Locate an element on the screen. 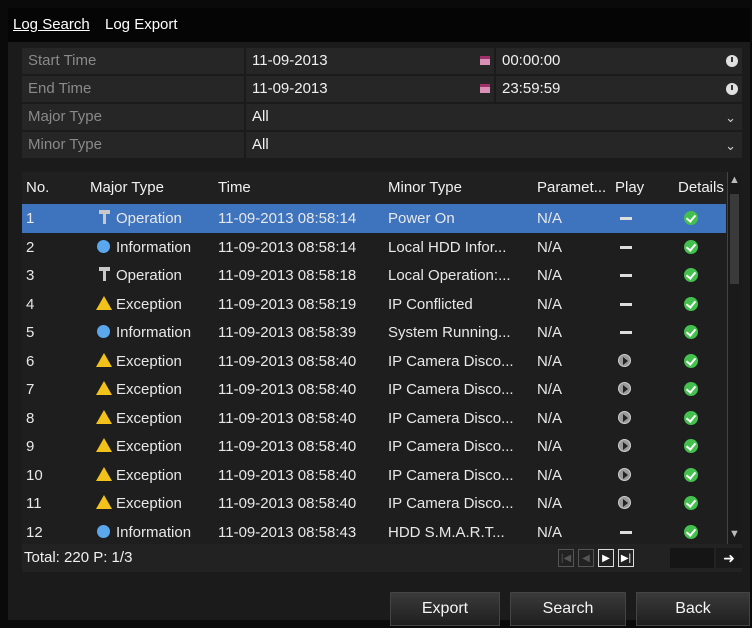 This screenshot has height=628, width=752. start-time-field: 00:00:00 is located at coordinates (619, 61).